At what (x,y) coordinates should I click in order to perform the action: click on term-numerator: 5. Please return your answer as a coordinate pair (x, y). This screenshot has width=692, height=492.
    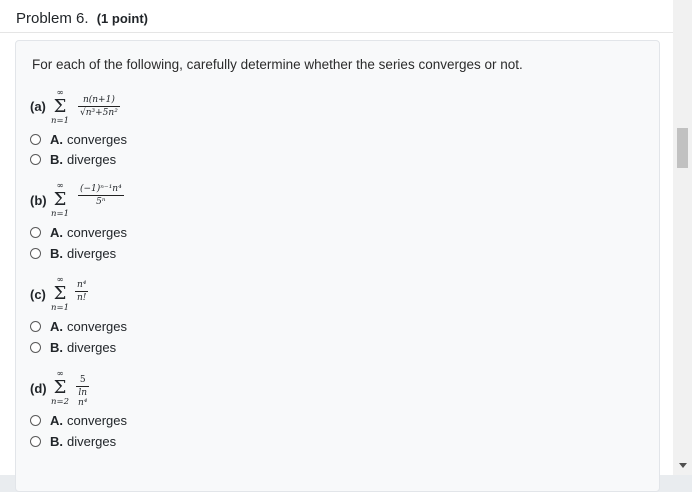
    Looking at the image, I should click on (82, 380).